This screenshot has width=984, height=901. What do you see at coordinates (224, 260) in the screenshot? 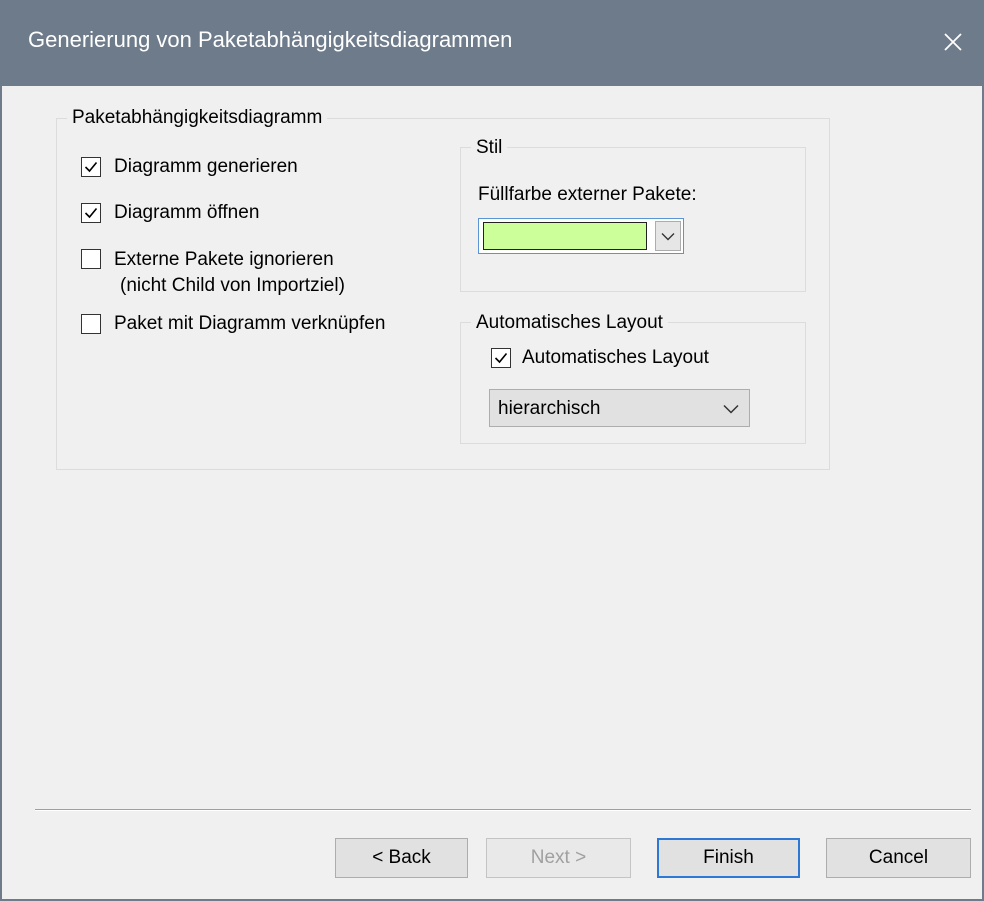
I see `ignore-external-packages-label: Externe Pakete ignorieren` at bounding box center [224, 260].